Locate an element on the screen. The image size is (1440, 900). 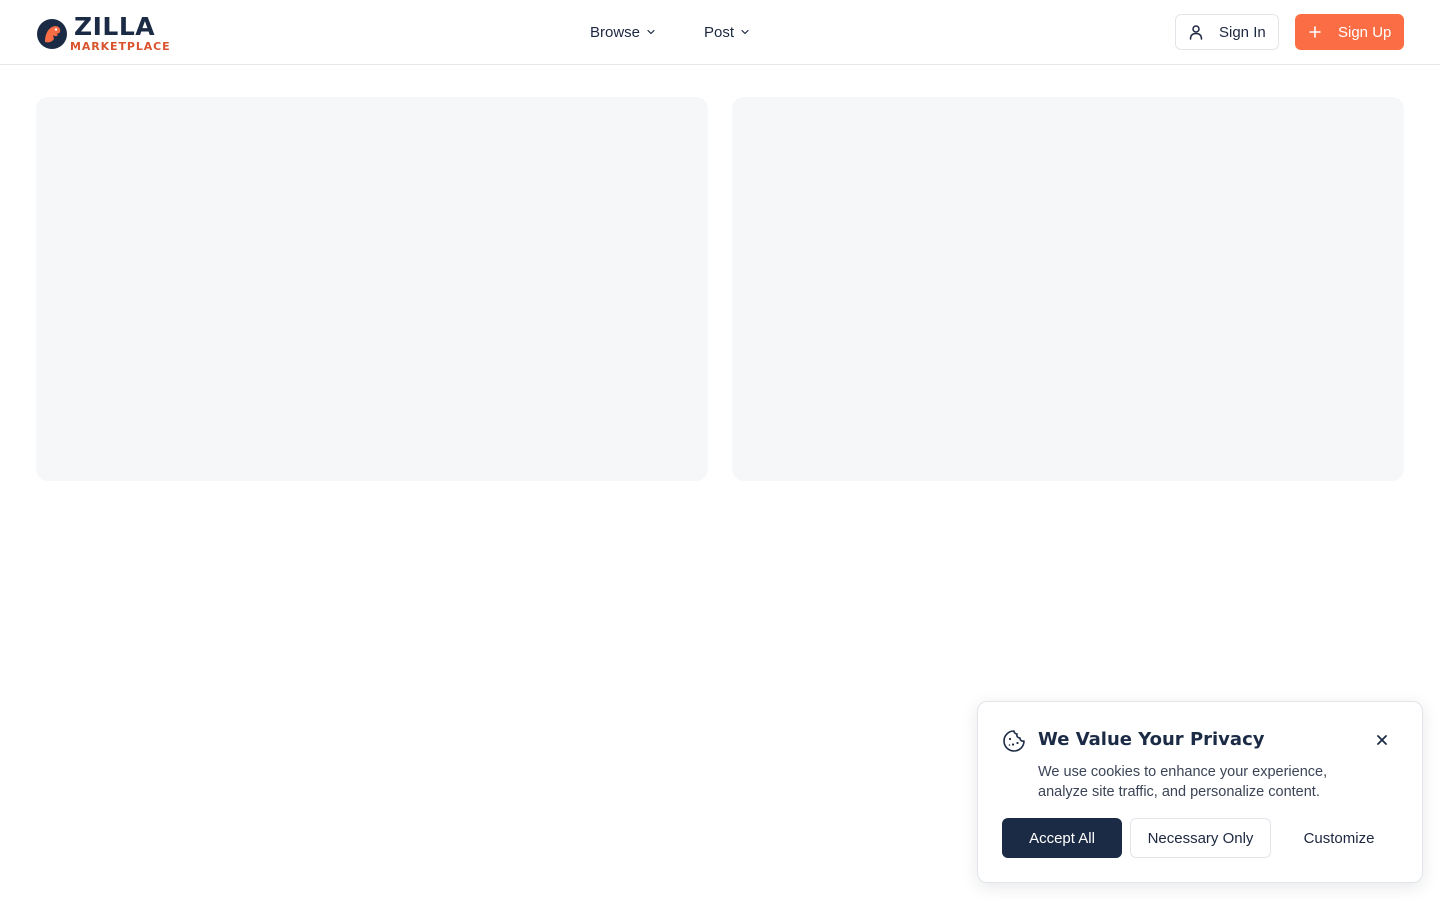
sign-up-button: Sign Up is located at coordinates (1349, 32).